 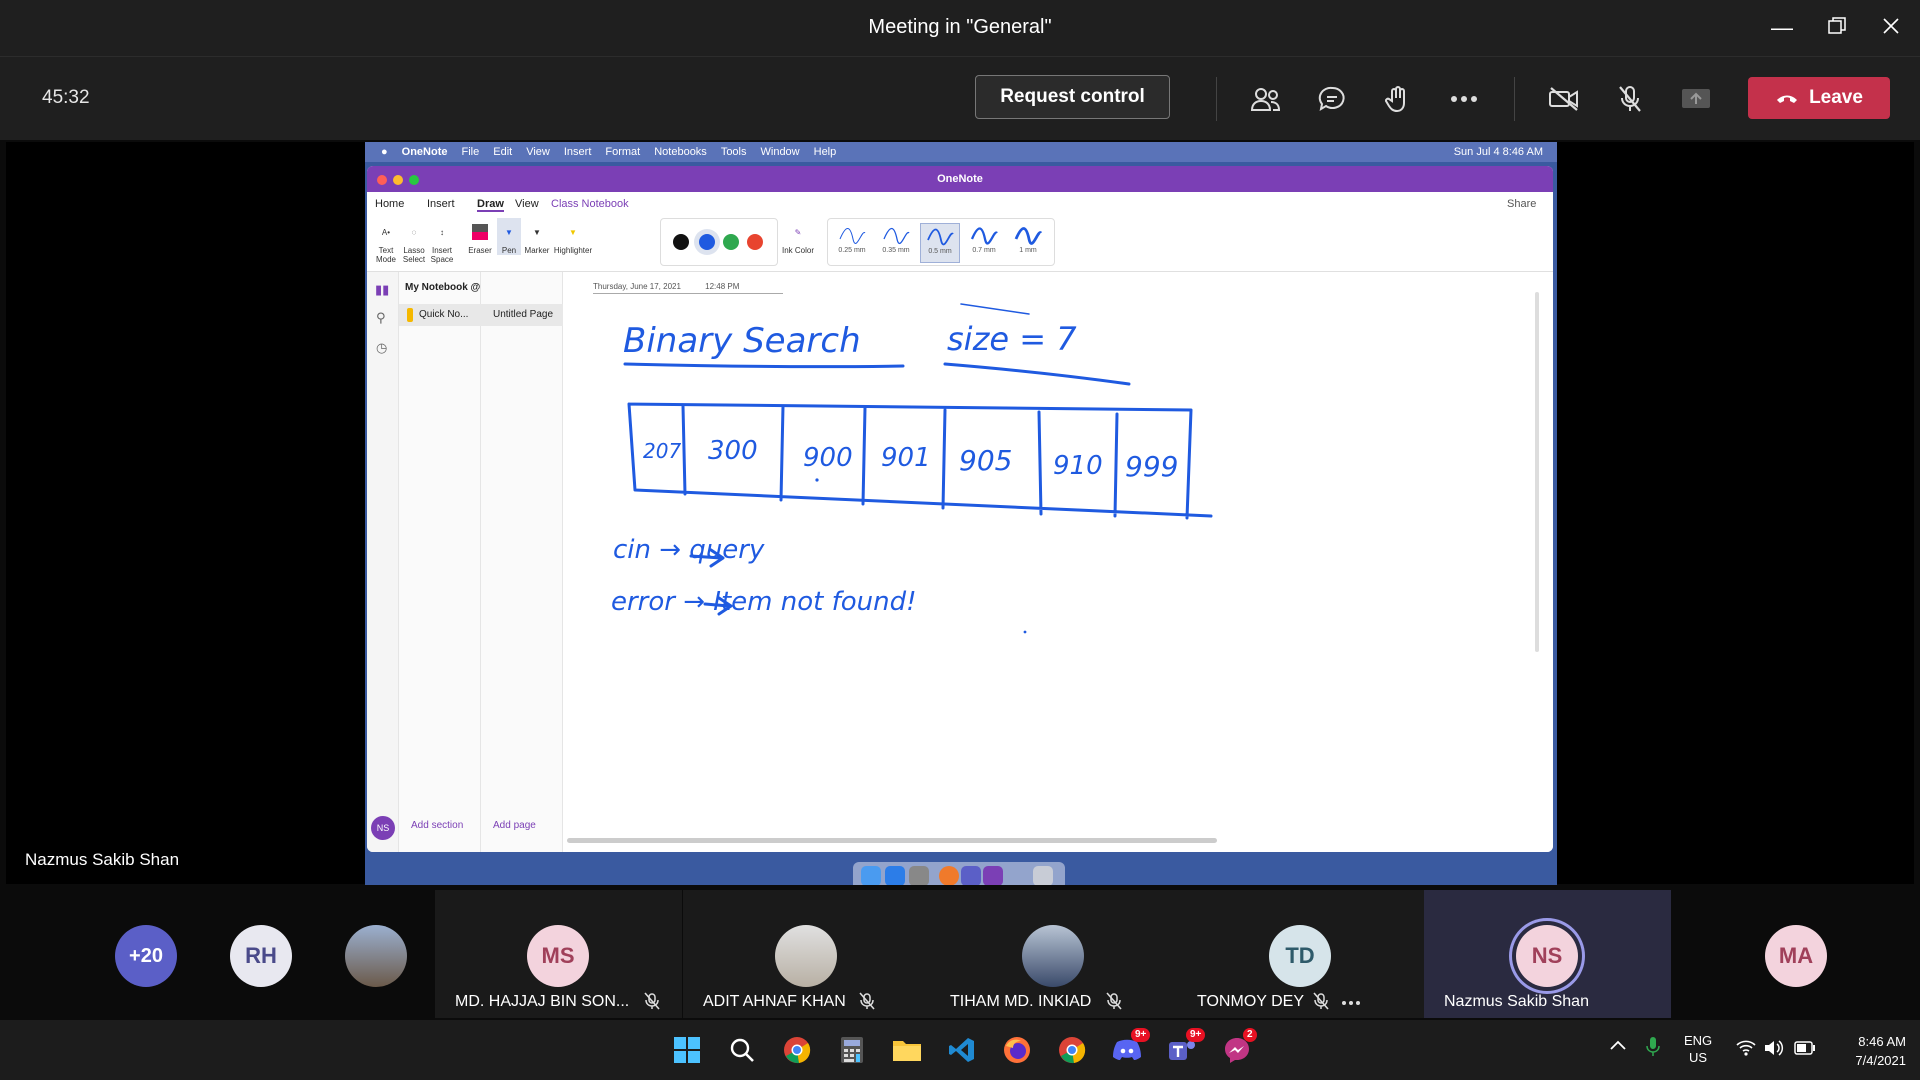 I want to click on app-store-icon, so click(x=895, y=875).